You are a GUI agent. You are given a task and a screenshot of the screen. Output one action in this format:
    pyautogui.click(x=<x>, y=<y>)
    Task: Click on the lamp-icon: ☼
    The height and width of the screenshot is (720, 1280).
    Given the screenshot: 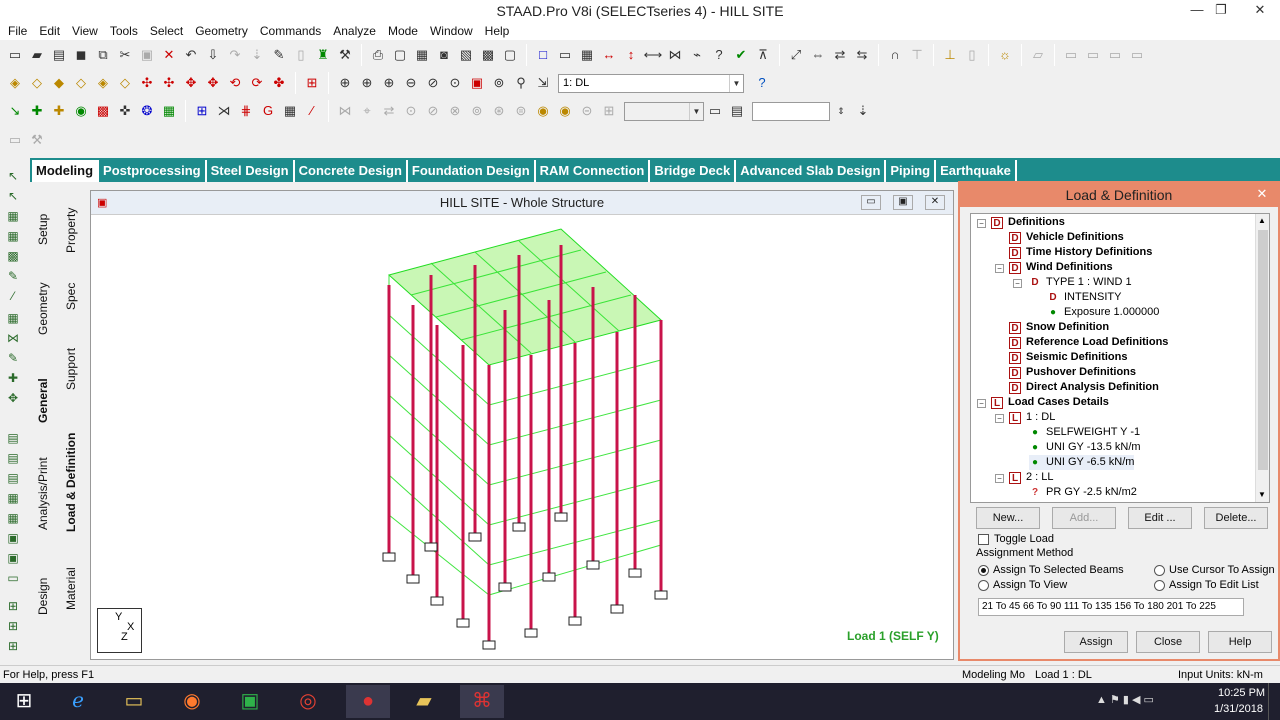 What is the action you would take?
    pyautogui.click(x=1005, y=55)
    